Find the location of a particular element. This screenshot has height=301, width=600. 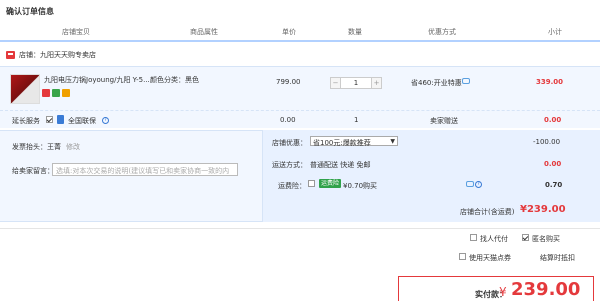

col-attributes: 商品属性 is located at coordinates (204, 32).